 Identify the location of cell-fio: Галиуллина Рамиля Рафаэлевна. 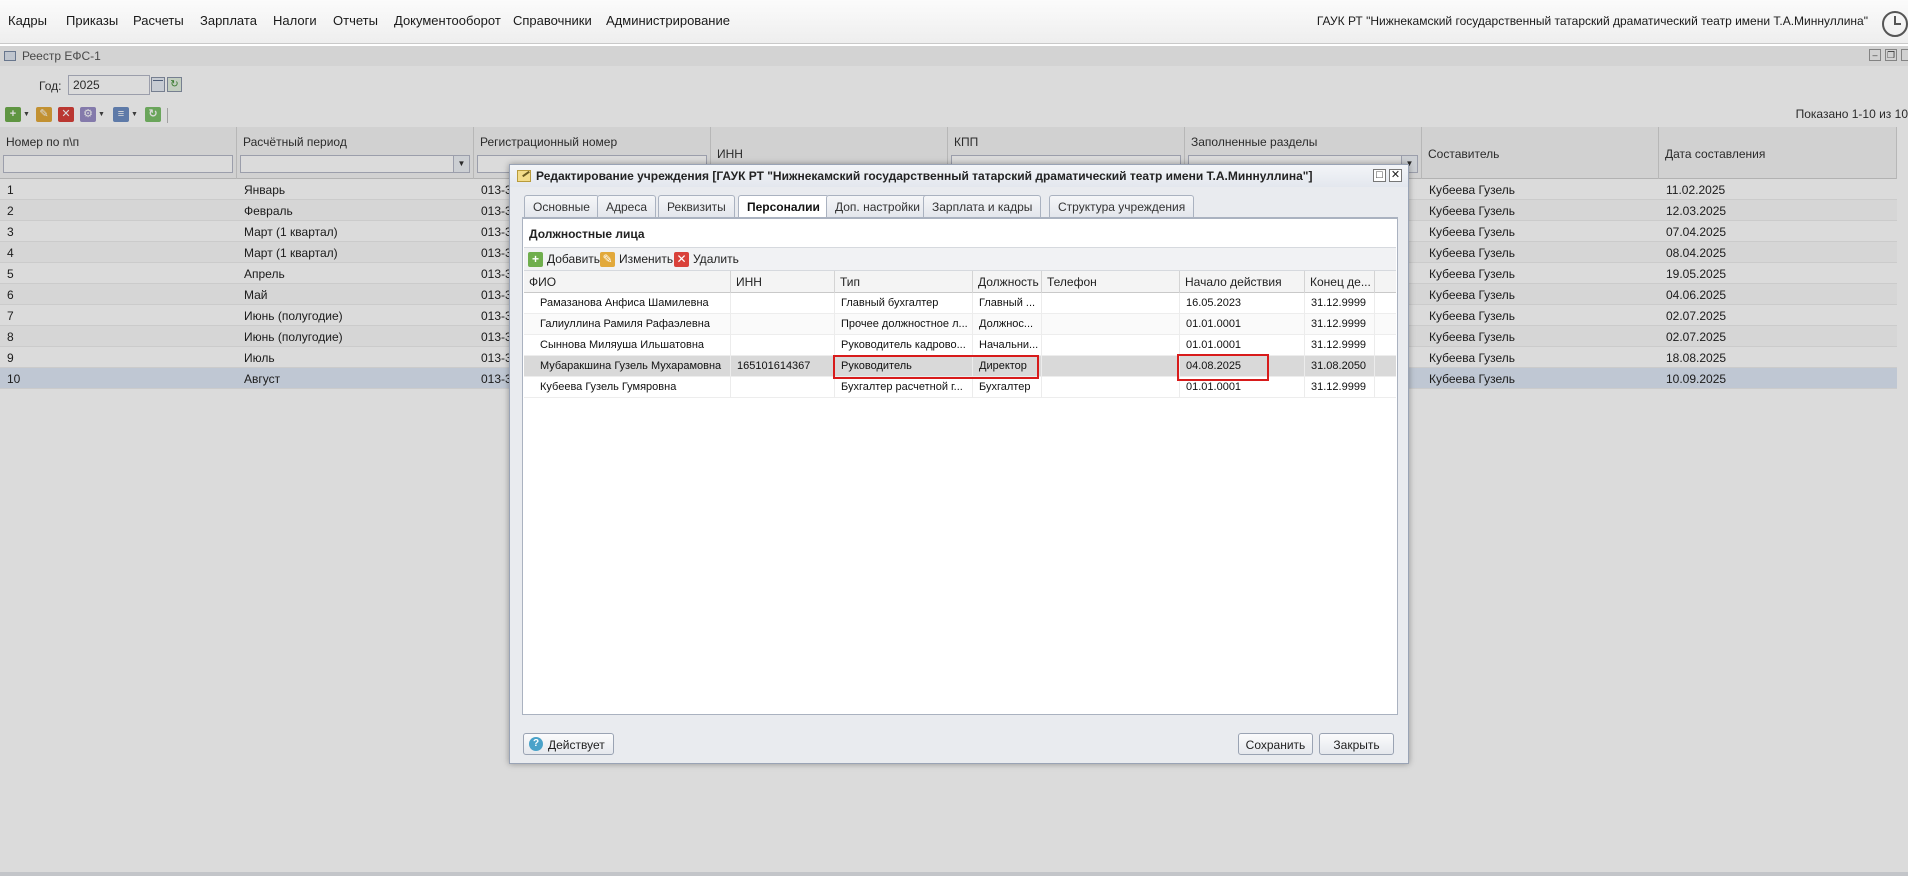
(627, 324).